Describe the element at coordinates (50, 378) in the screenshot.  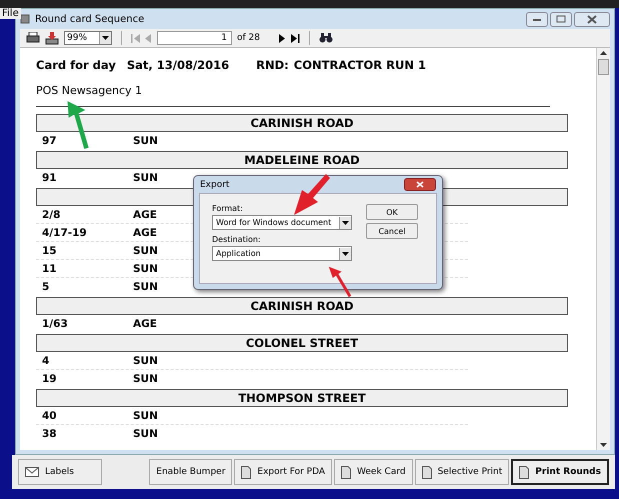
I see `address-cell-text: 19` at that location.